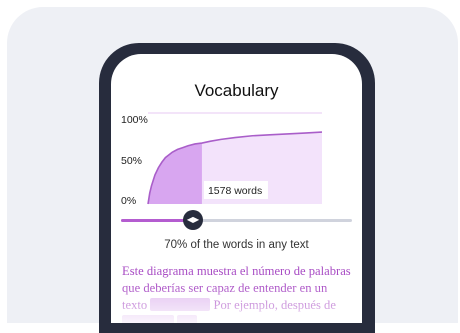  I want to click on y-tick-label-100: 100%, so click(134, 120).